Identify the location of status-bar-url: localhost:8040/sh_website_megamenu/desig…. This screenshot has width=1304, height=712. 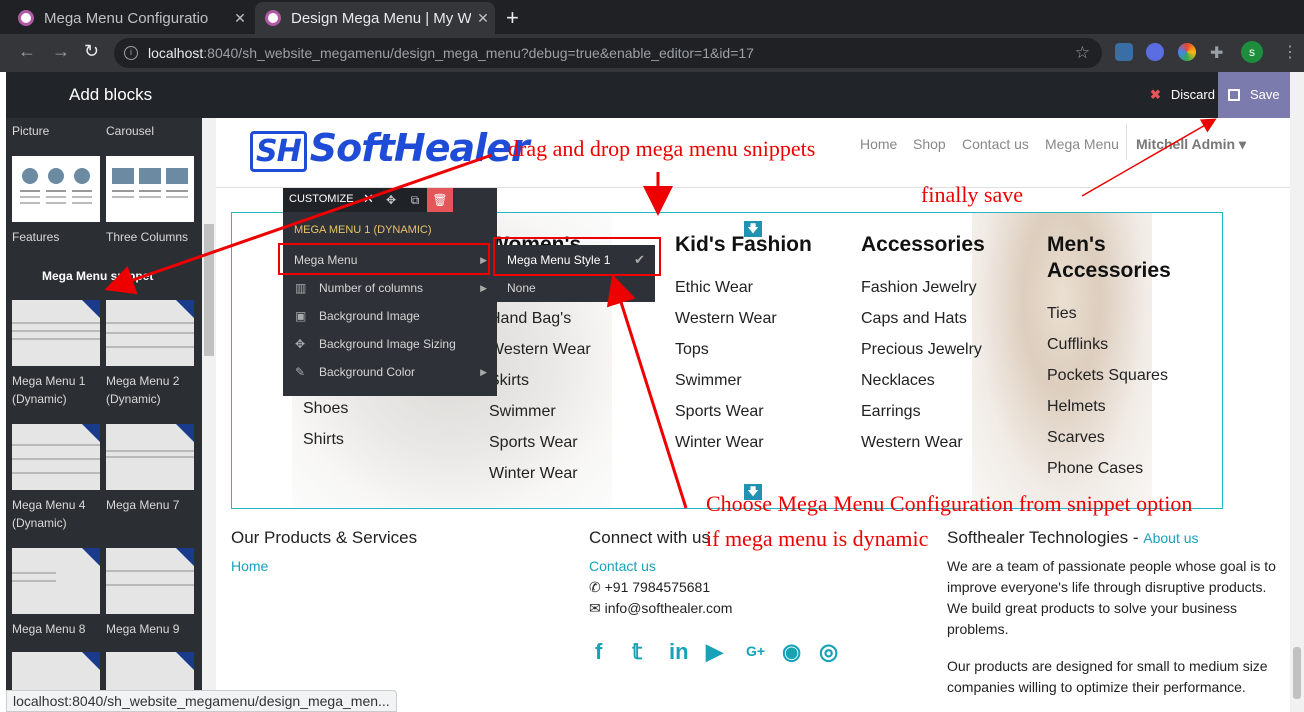
(201, 701).